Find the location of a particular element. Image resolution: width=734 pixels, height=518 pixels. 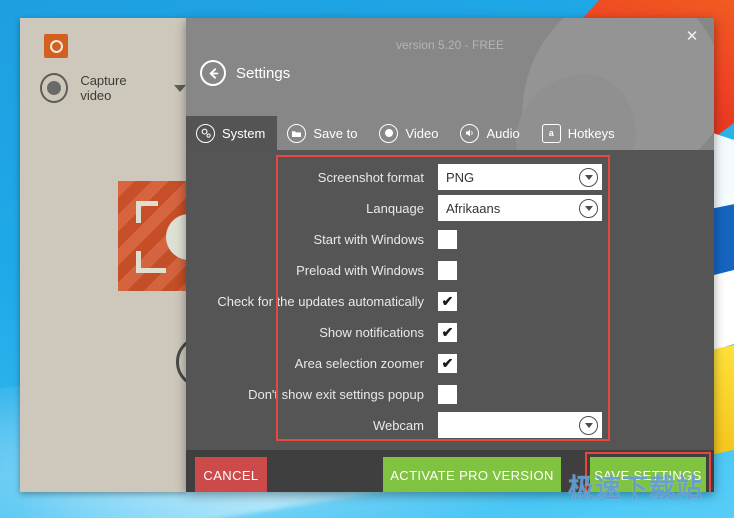

setting-label: Screenshot format is located at coordinates (370, 177).